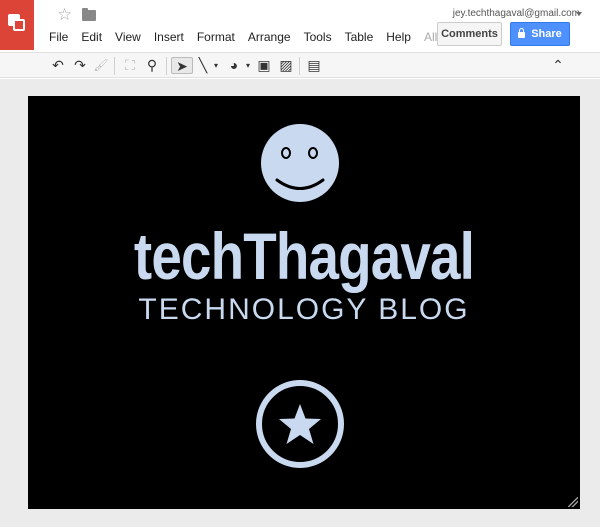  I want to click on share-button: Share, so click(540, 34).